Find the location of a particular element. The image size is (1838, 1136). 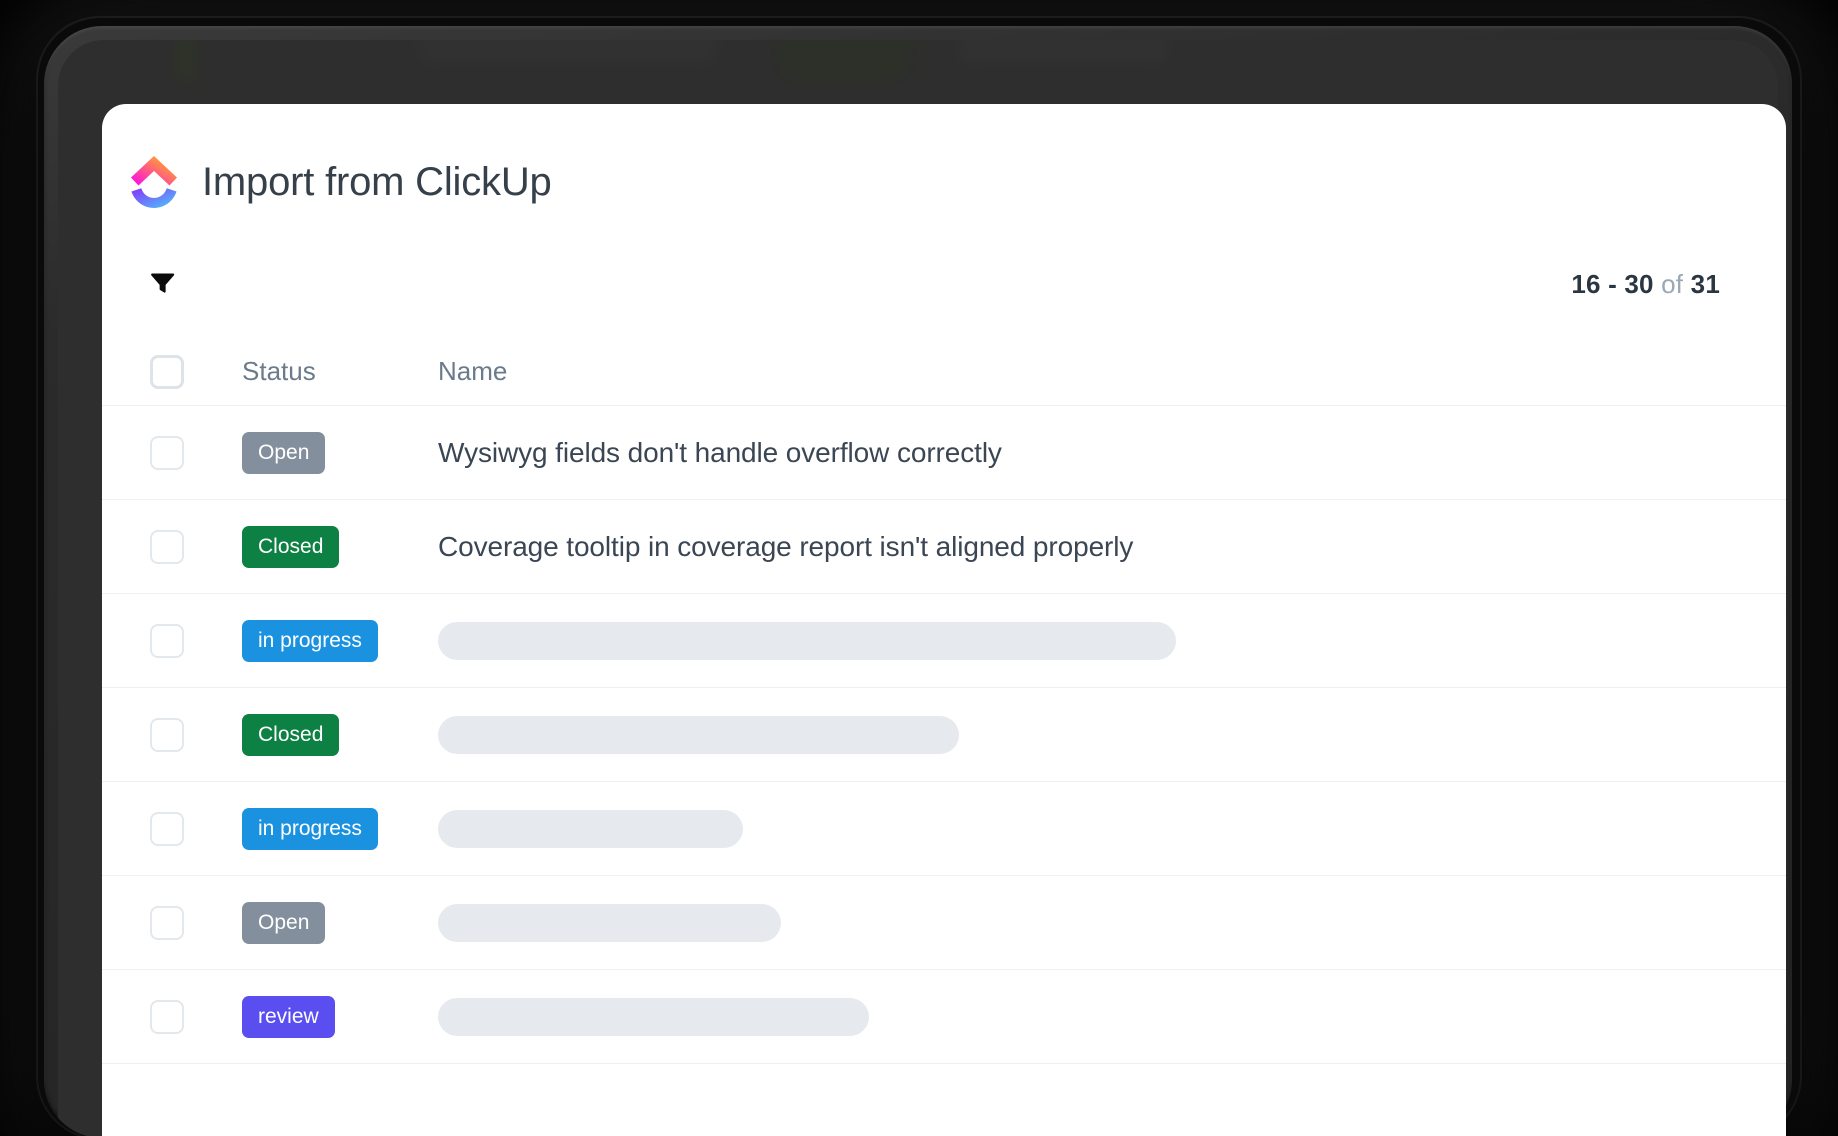

table-row: Closed is located at coordinates (944, 735).